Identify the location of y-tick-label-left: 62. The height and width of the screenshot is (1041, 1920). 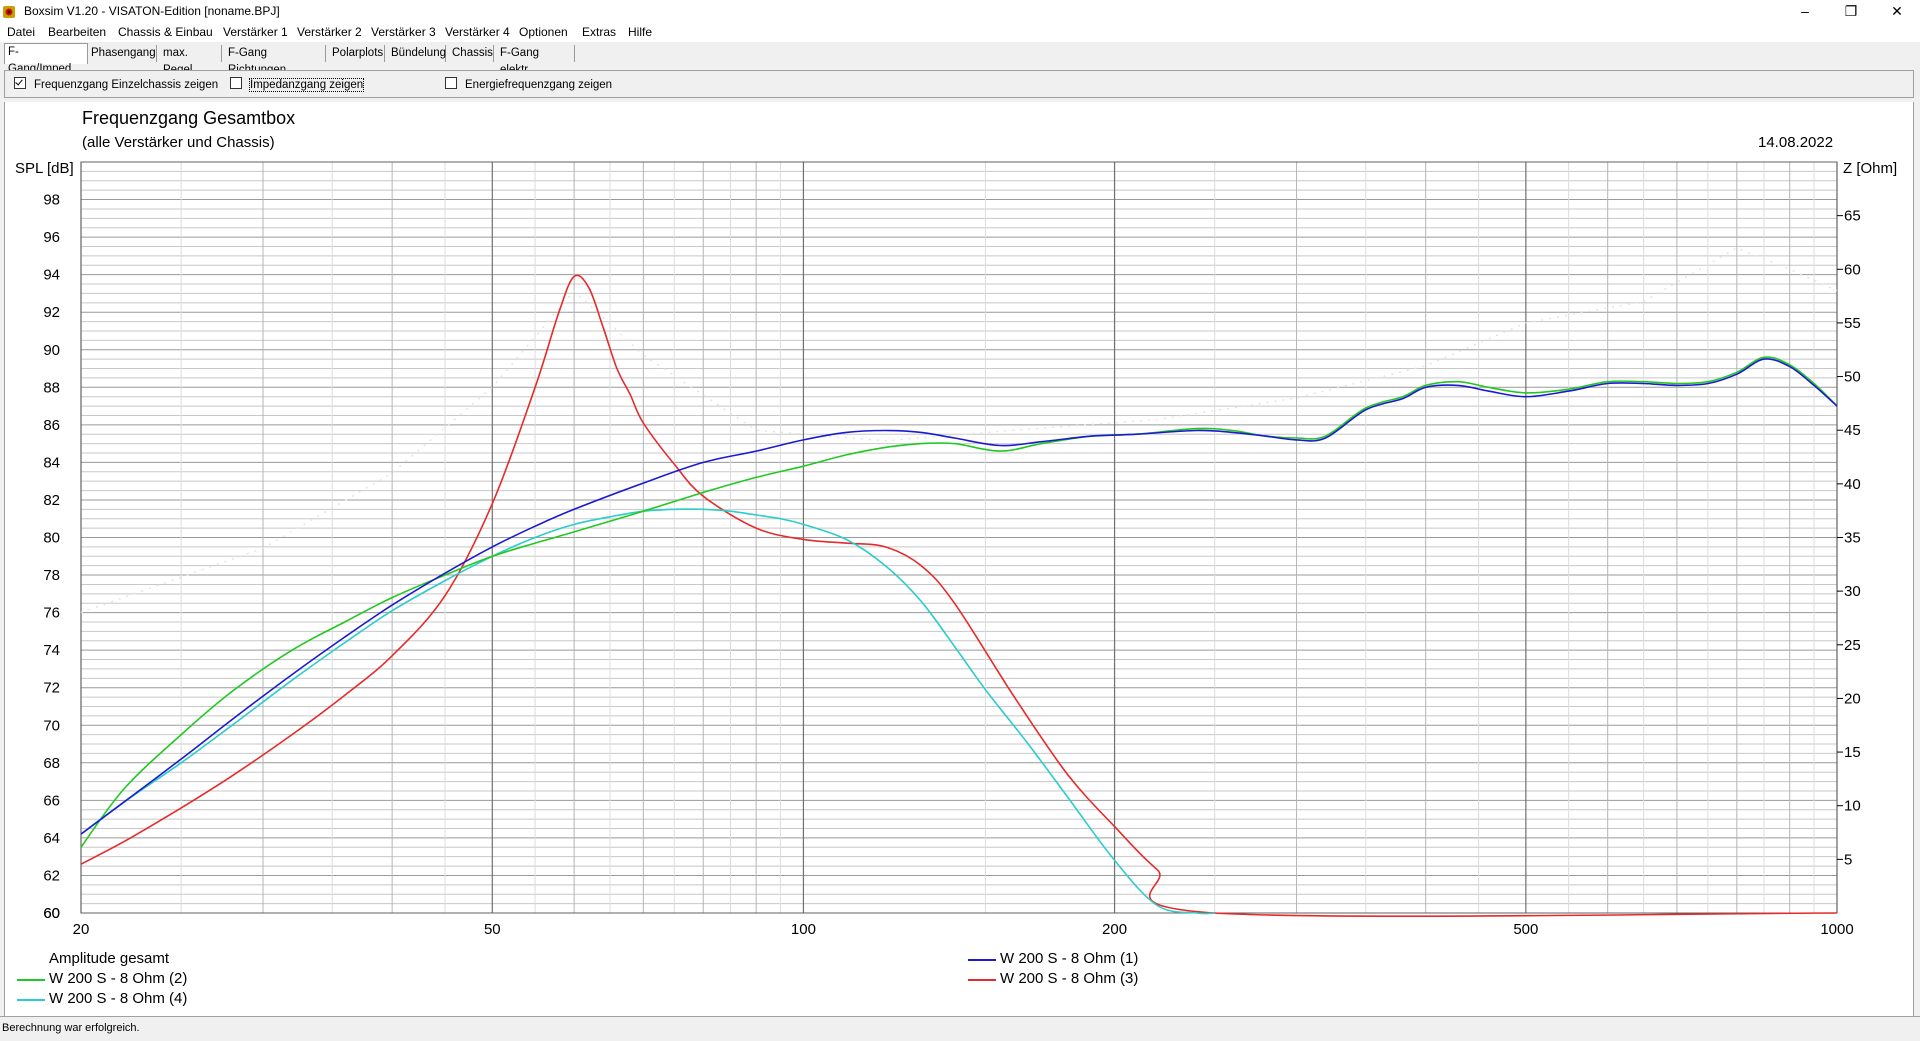
(51, 875).